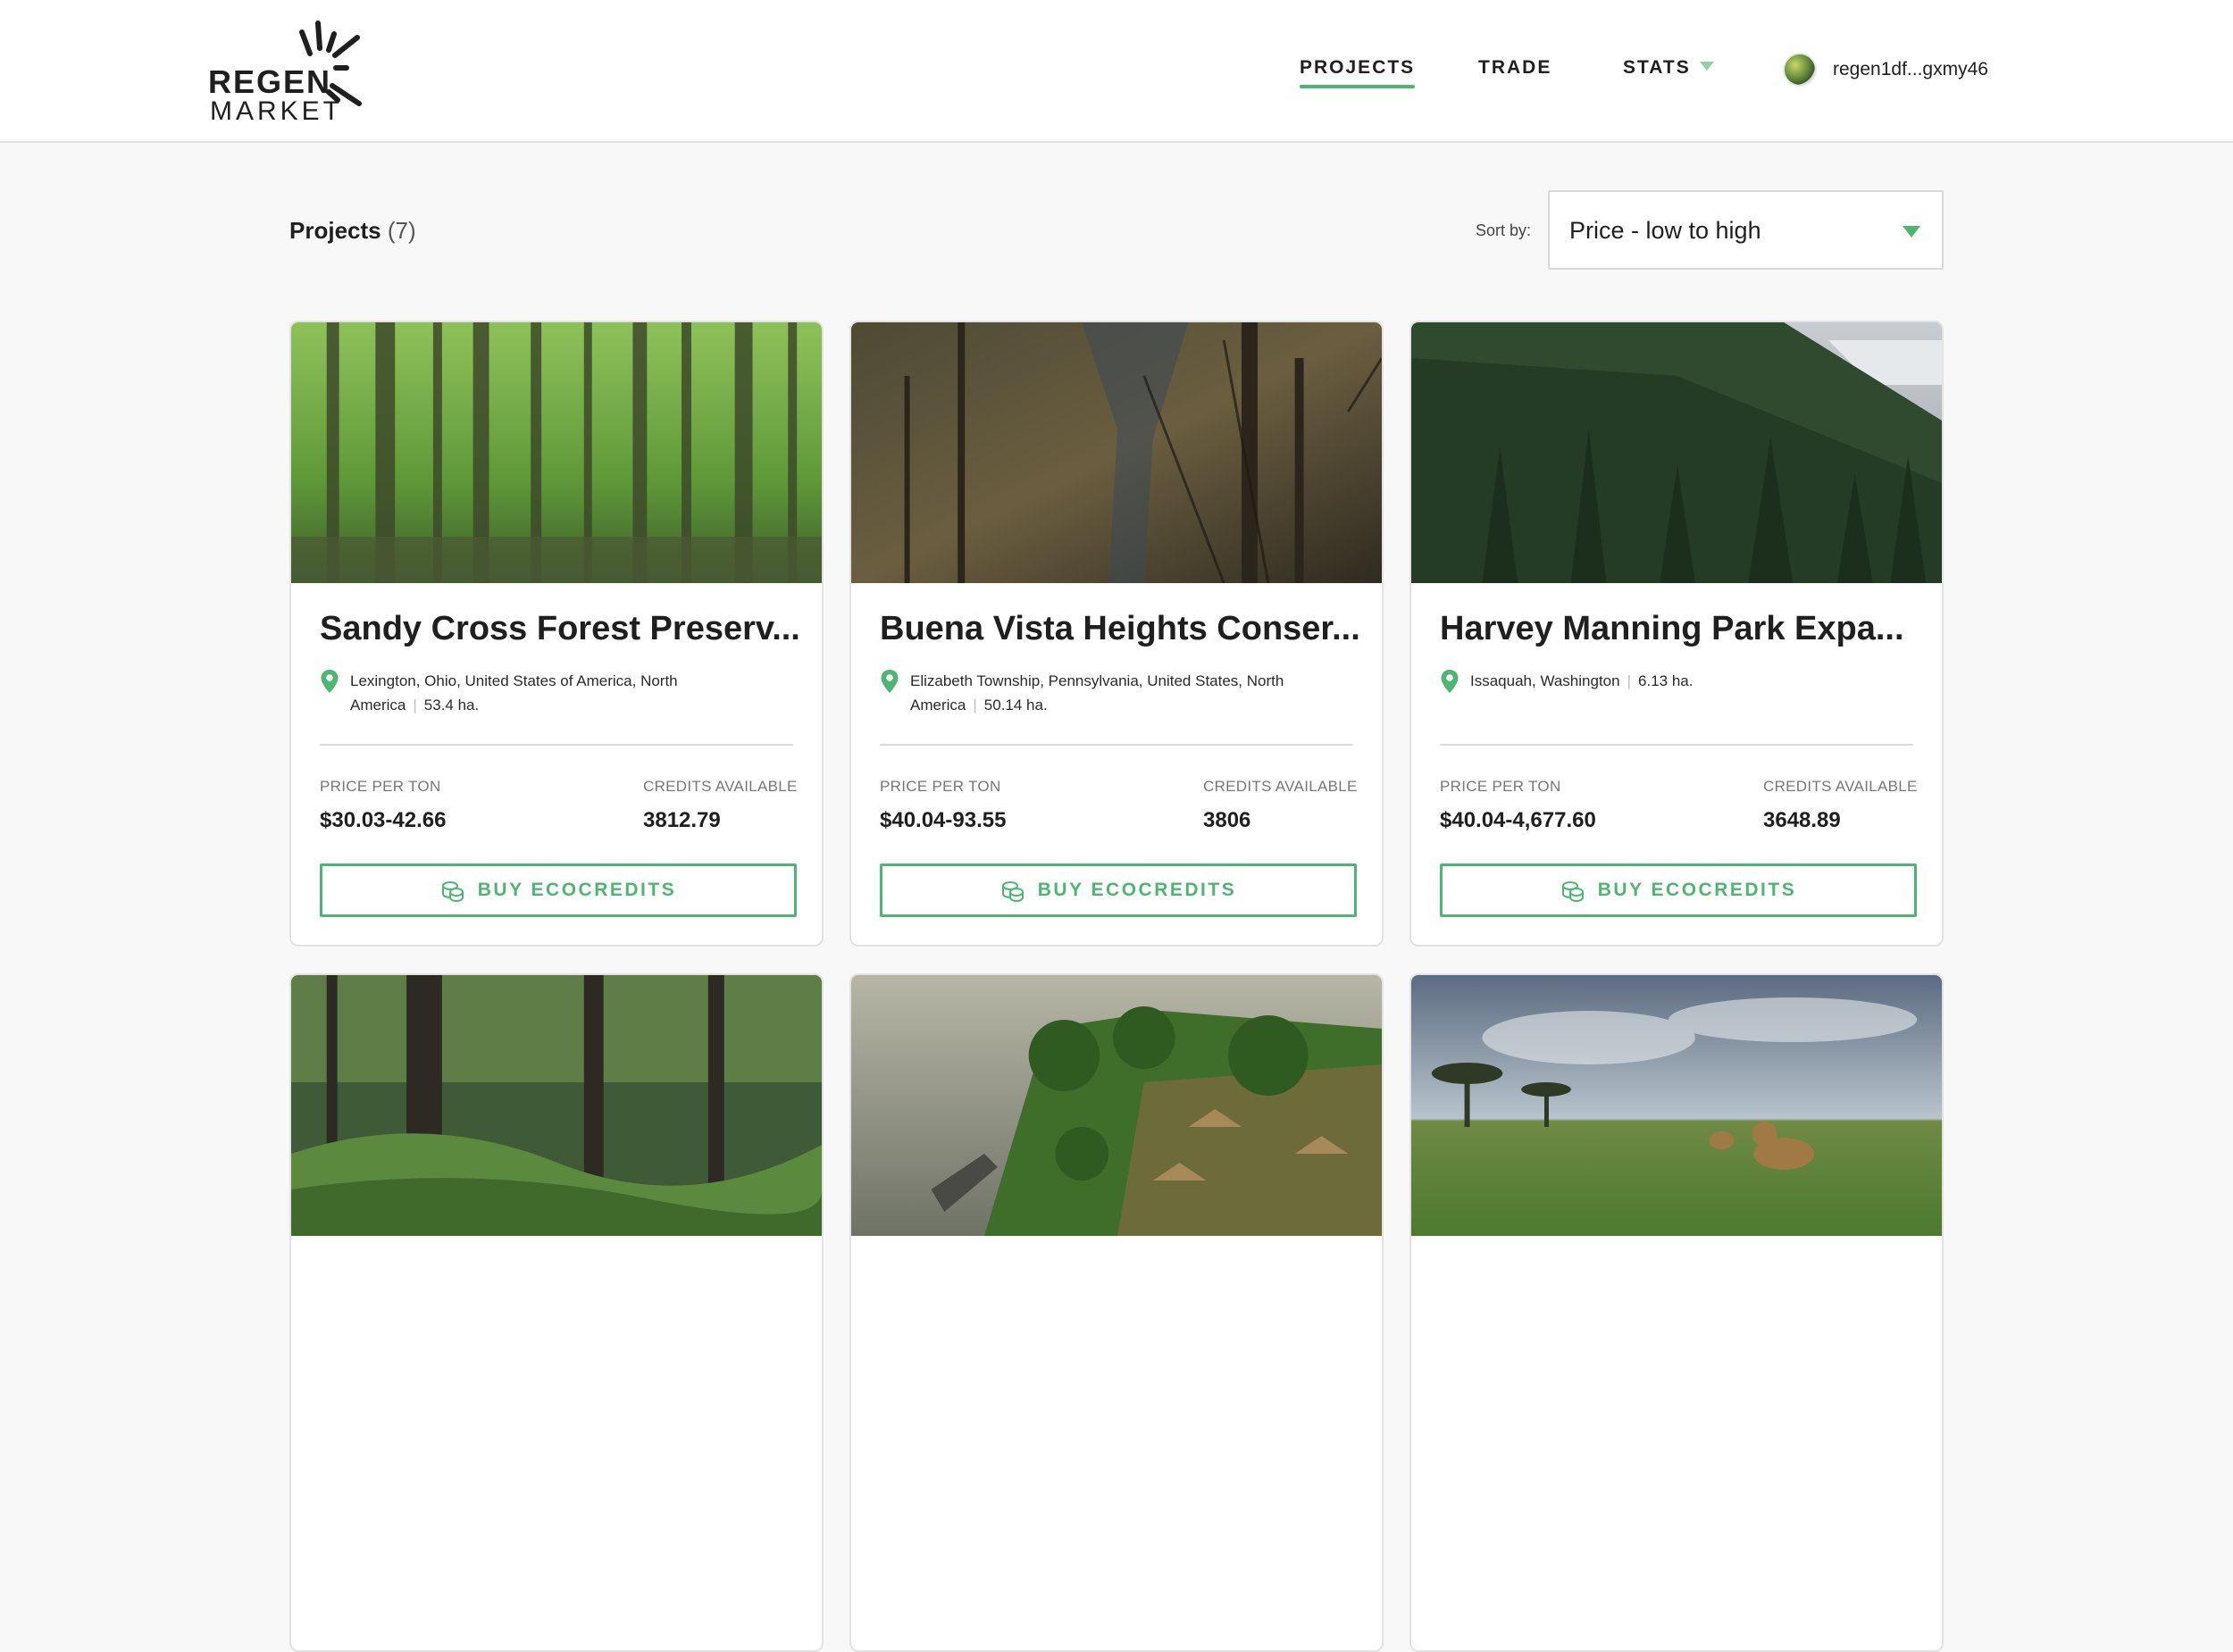 Image resolution: width=2233 pixels, height=1652 pixels. I want to click on area-text: 50.14 ha., so click(1015, 705).